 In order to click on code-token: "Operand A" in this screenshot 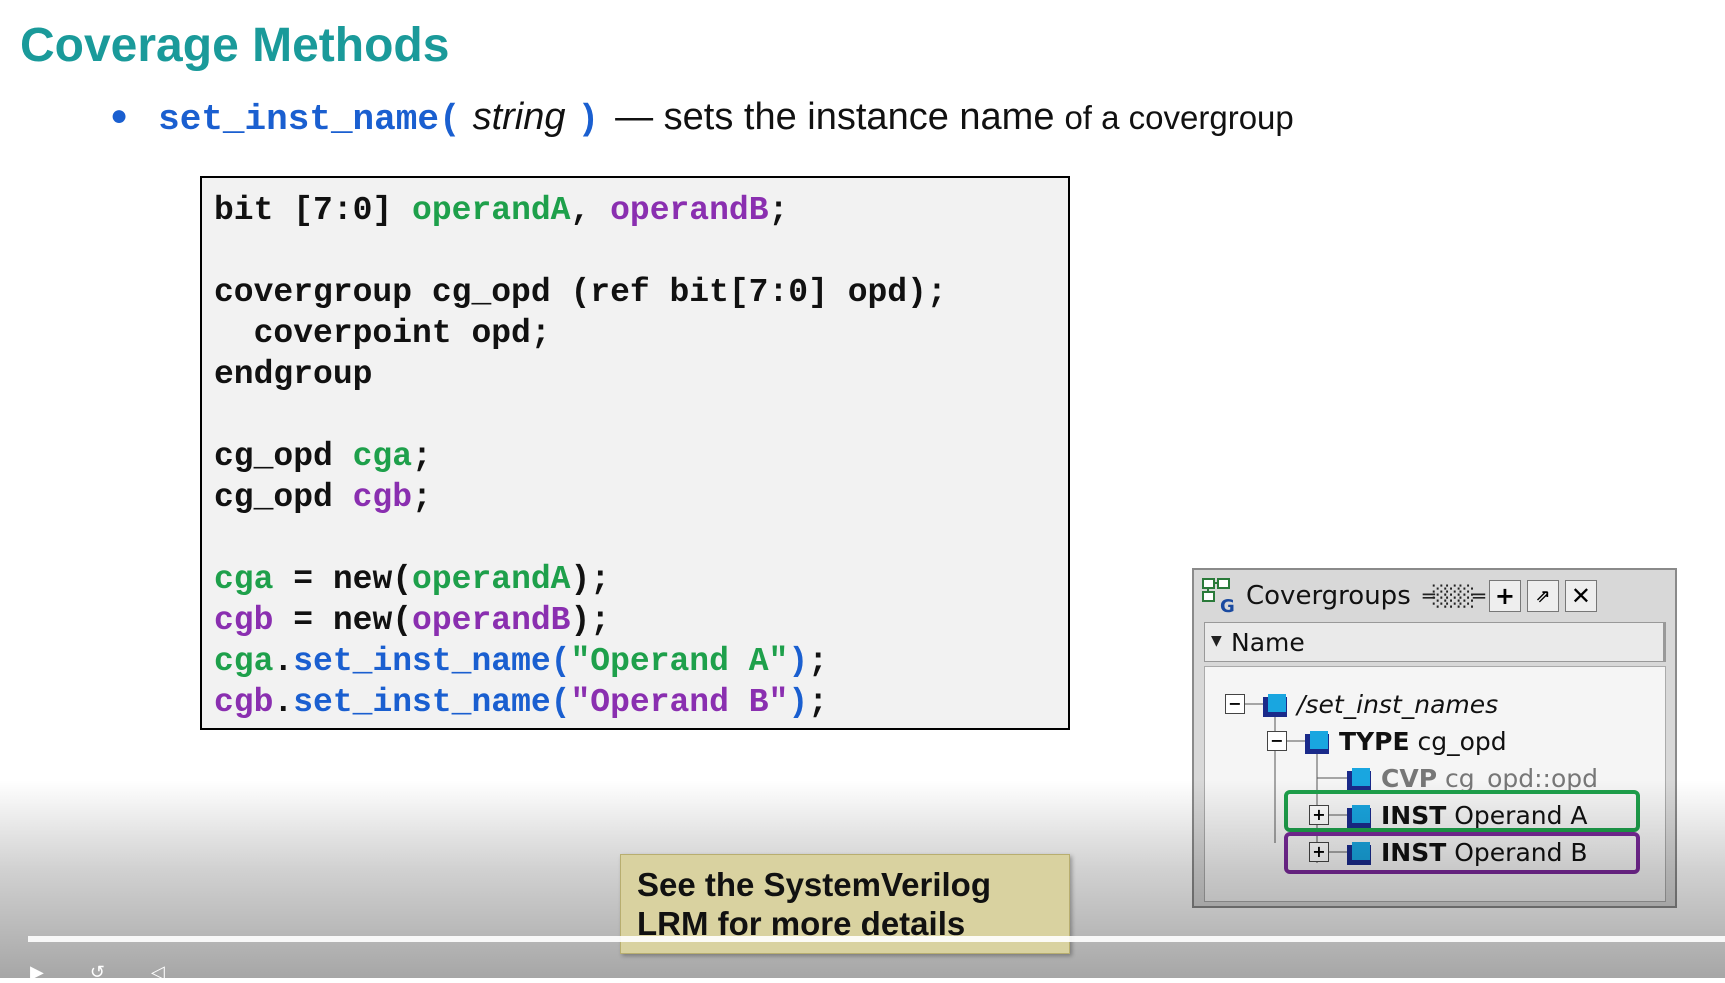, I will do `click(679, 661)`.